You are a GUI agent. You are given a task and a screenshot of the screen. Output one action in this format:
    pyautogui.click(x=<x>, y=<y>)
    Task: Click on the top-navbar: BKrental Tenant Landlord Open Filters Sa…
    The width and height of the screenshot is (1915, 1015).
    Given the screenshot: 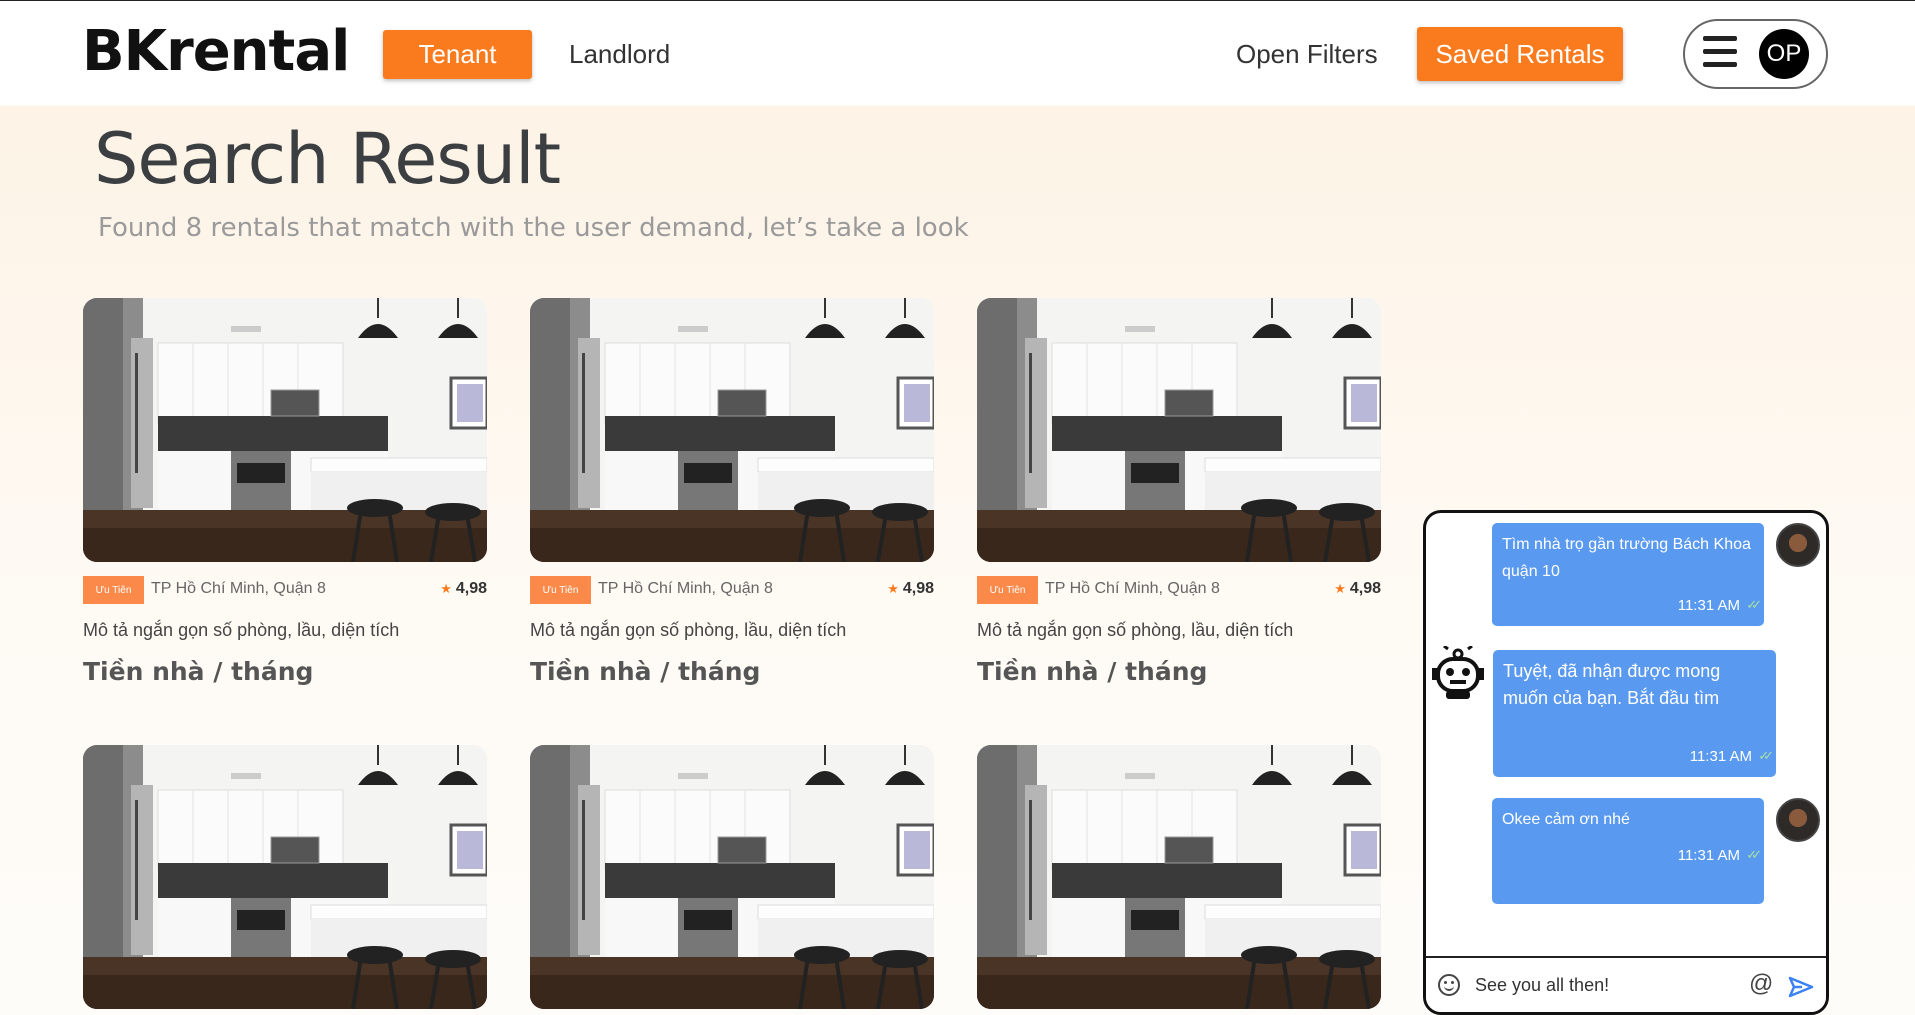 What is the action you would take?
    pyautogui.click(x=957, y=52)
    